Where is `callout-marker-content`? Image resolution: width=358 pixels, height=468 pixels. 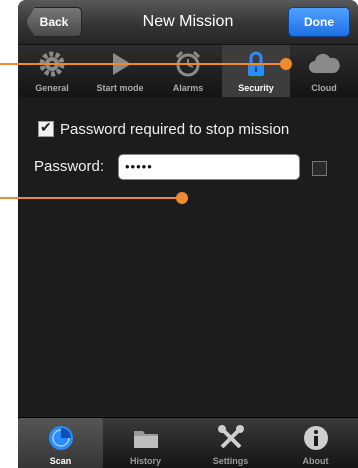 callout-marker-content is located at coordinates (182, 198).